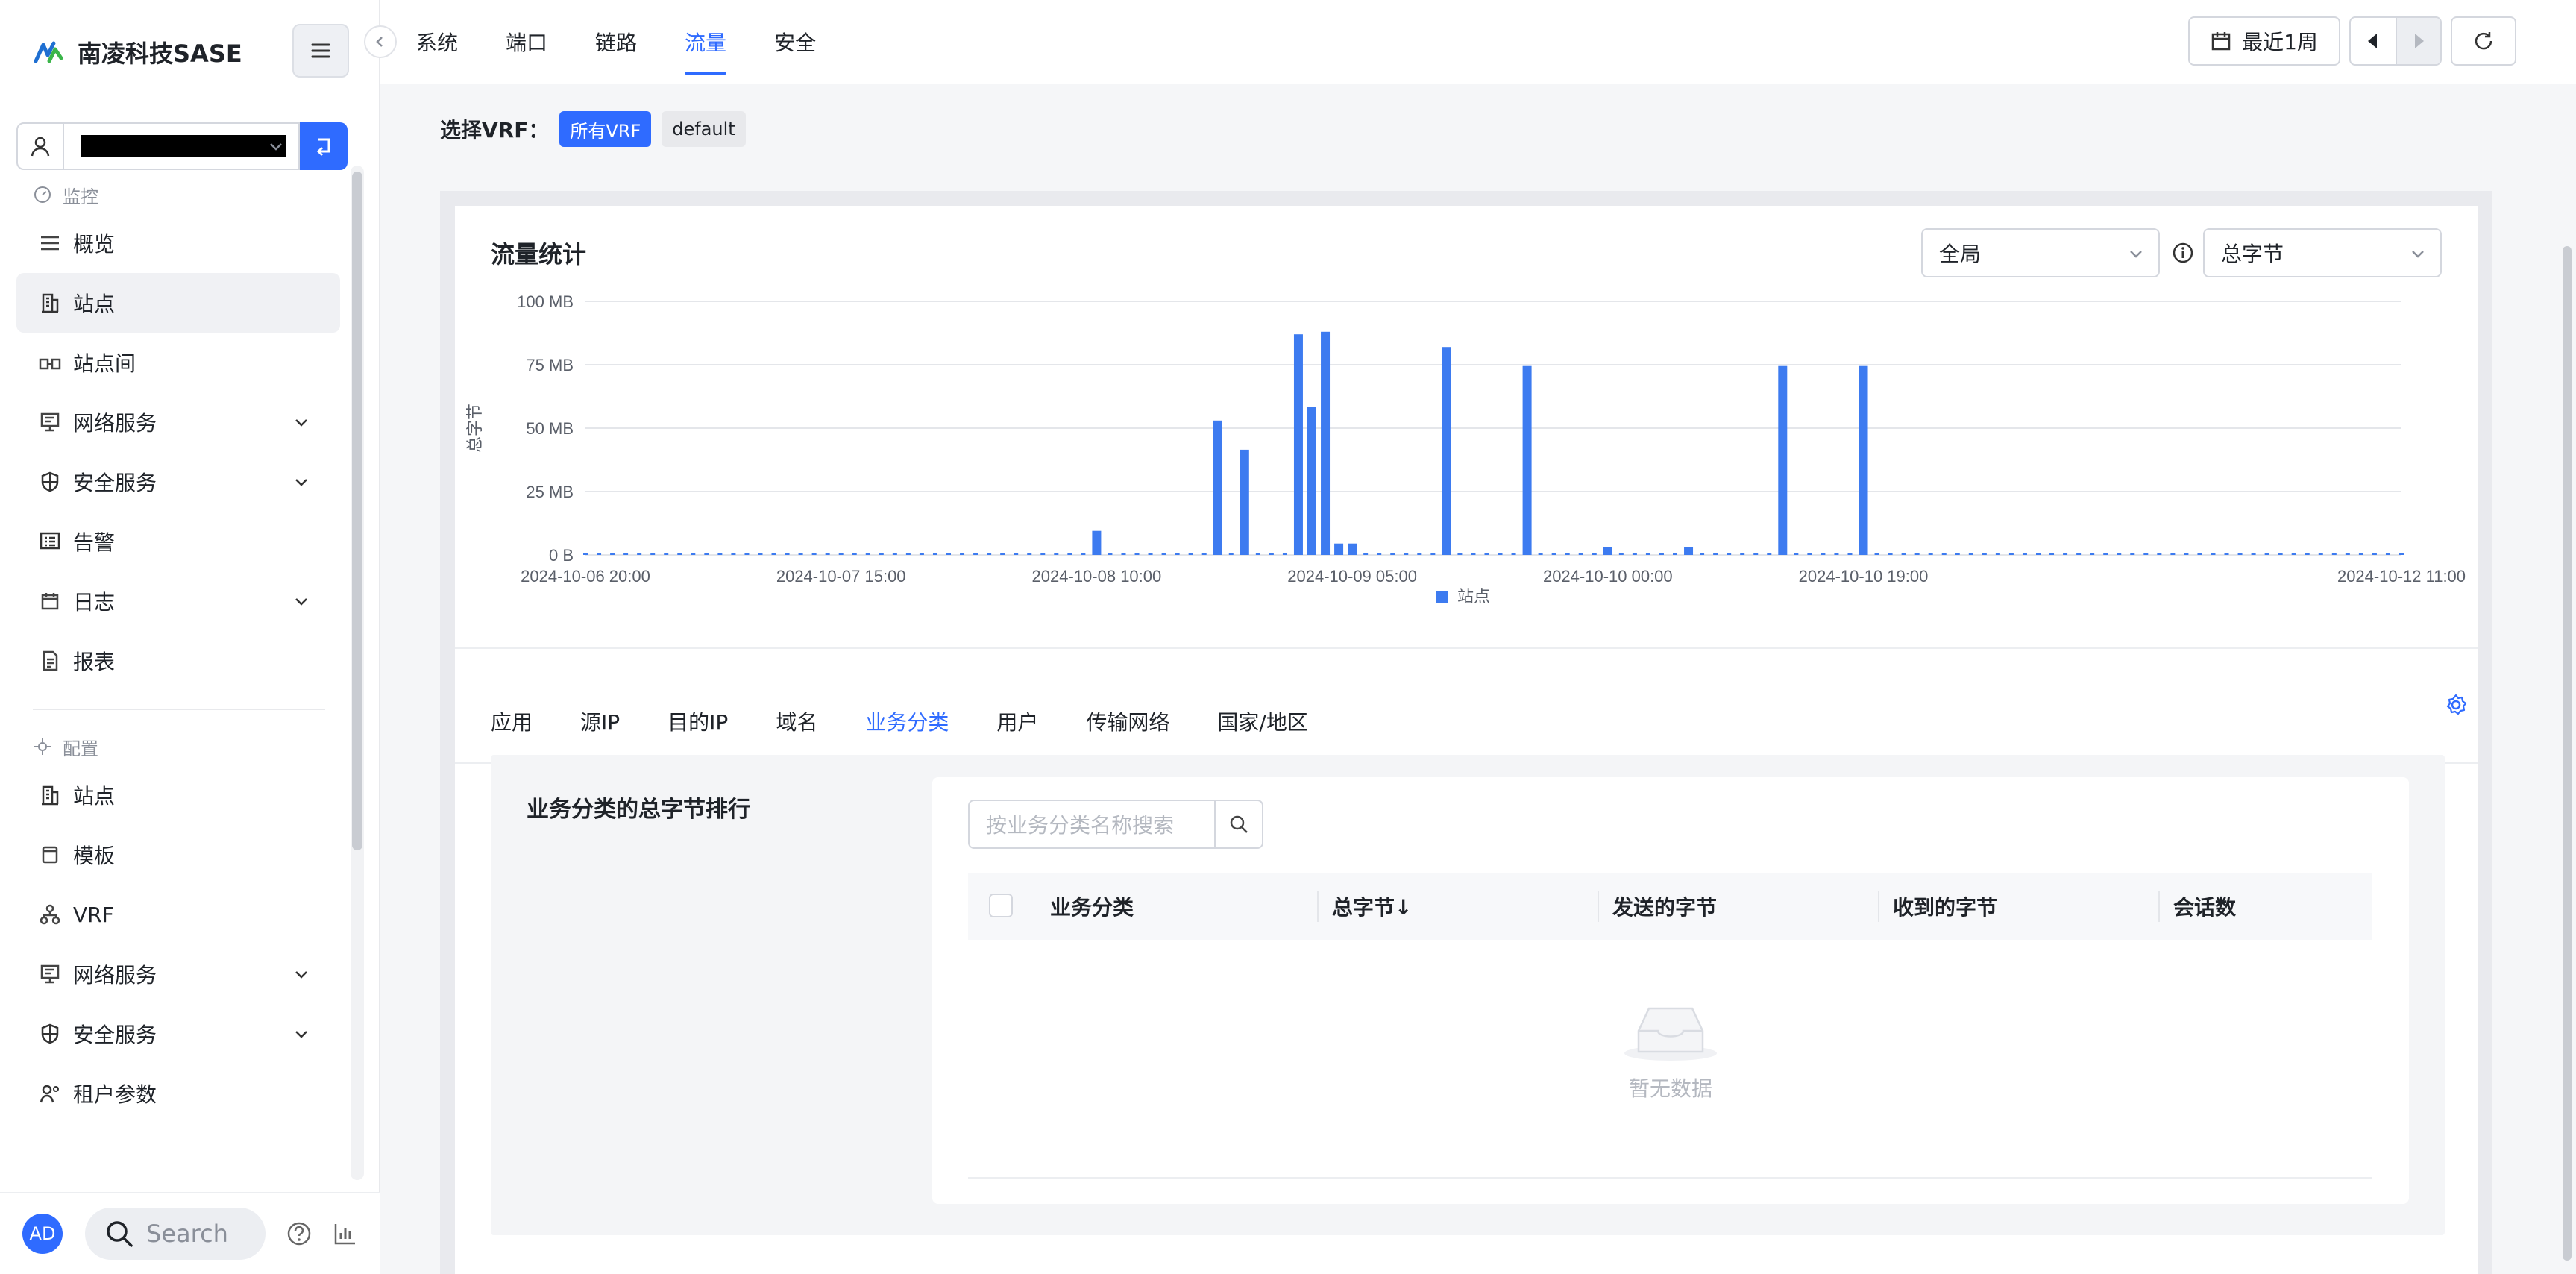 The height and width of the screenshot is (1274, 2576). I want to click on section-monitor-label: 监控, so click(81, 196).